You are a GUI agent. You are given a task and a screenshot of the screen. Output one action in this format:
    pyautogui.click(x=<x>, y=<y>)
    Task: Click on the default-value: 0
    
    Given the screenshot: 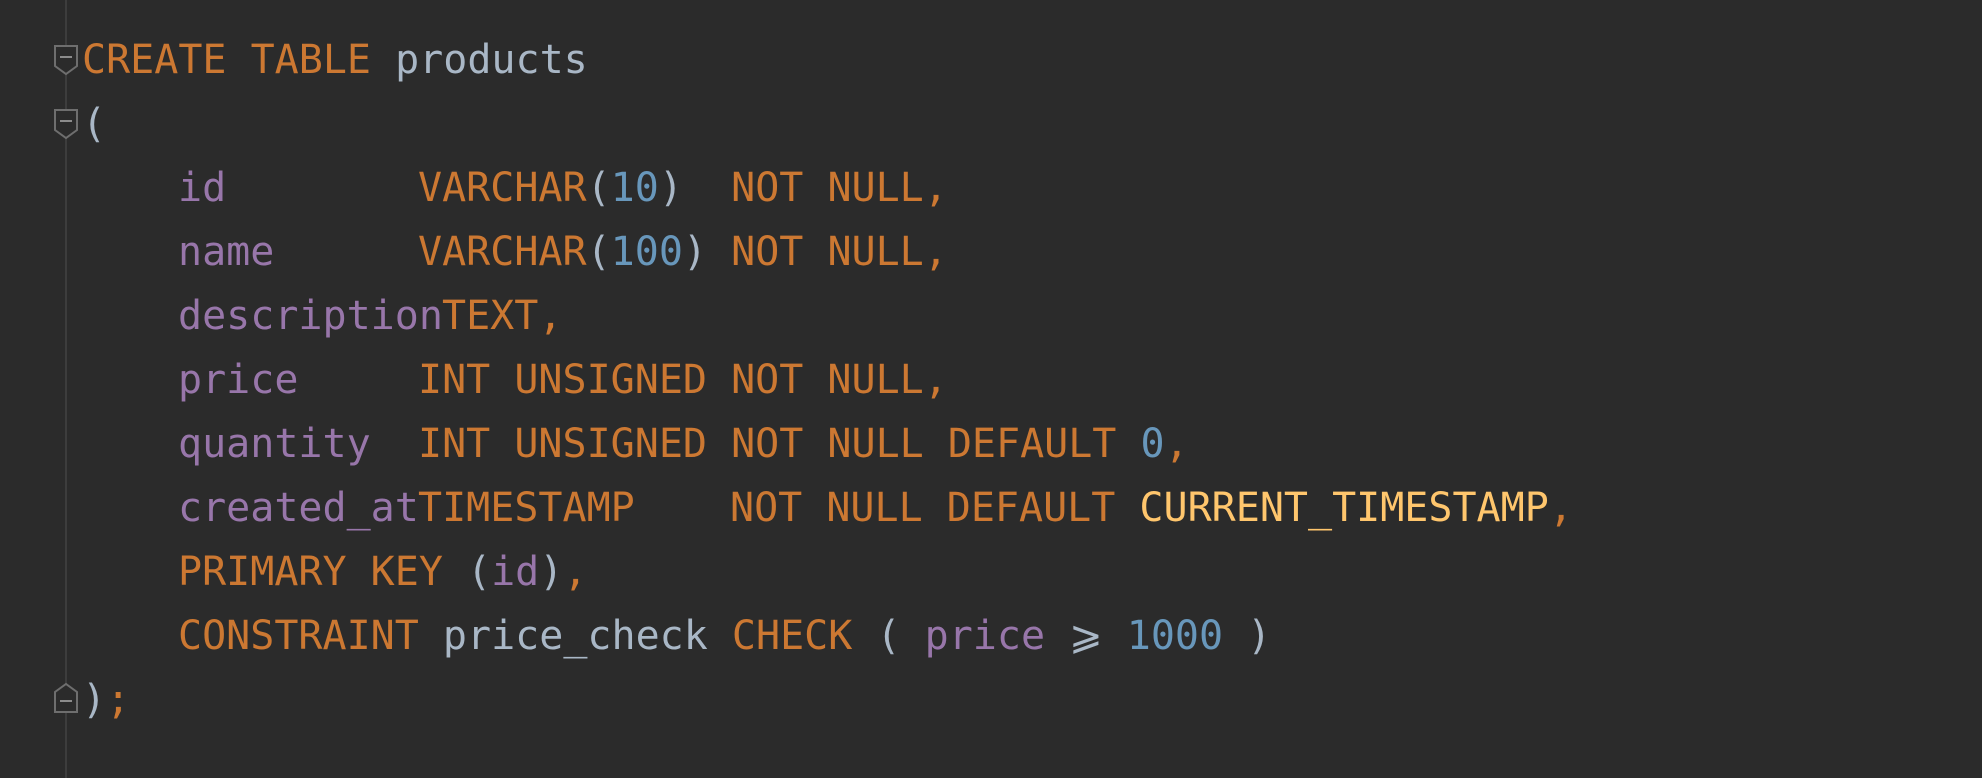 What is the action you would take?
    pyautogui.click(x=1152, y=444)
    